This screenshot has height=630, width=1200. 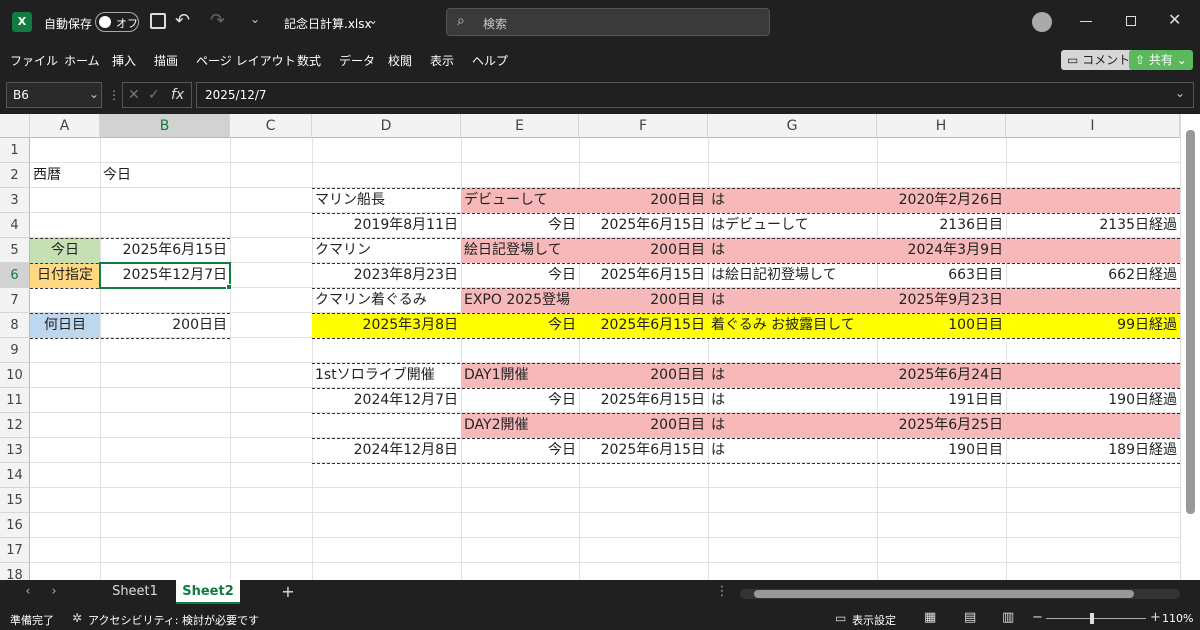 What do you see at coordinates (1093, 225) in the screenshot?
I see `cell-i4: 2135日経過` at bounding box center [1093, 225].